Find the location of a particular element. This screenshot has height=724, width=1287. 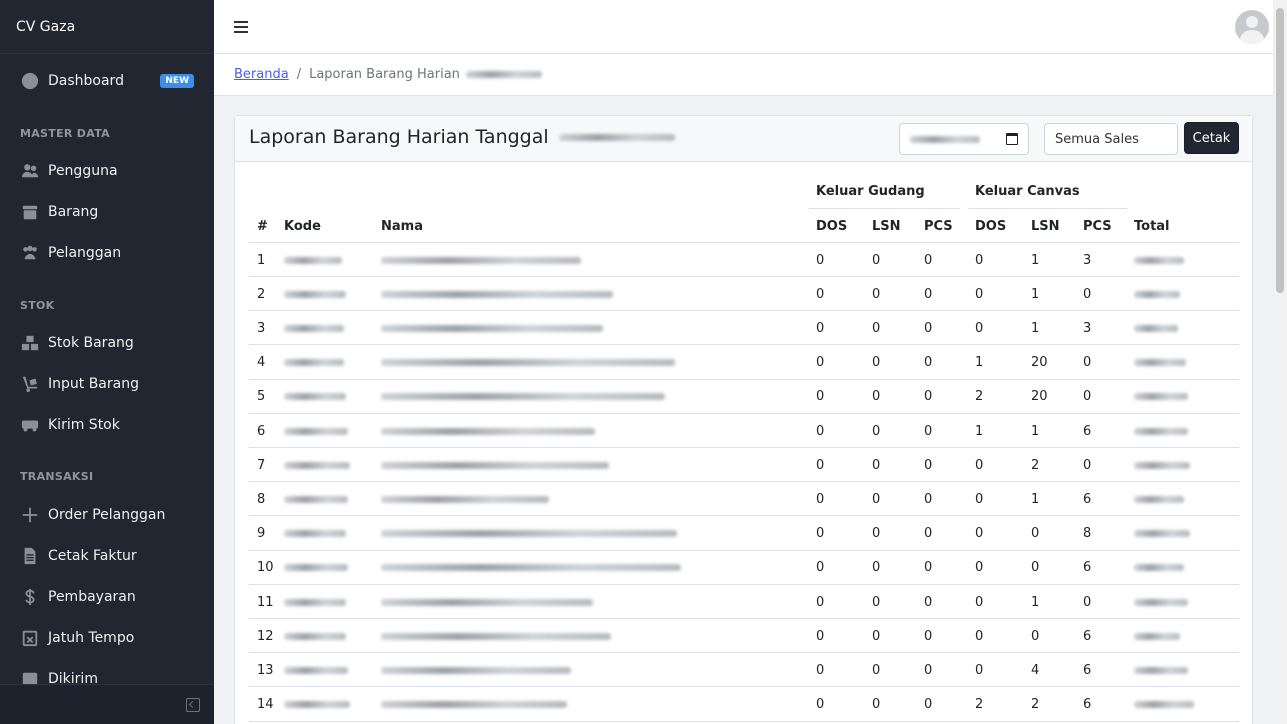

table-row: 12 0 0 0 0 0 6 is located at coordinates (744, 636).